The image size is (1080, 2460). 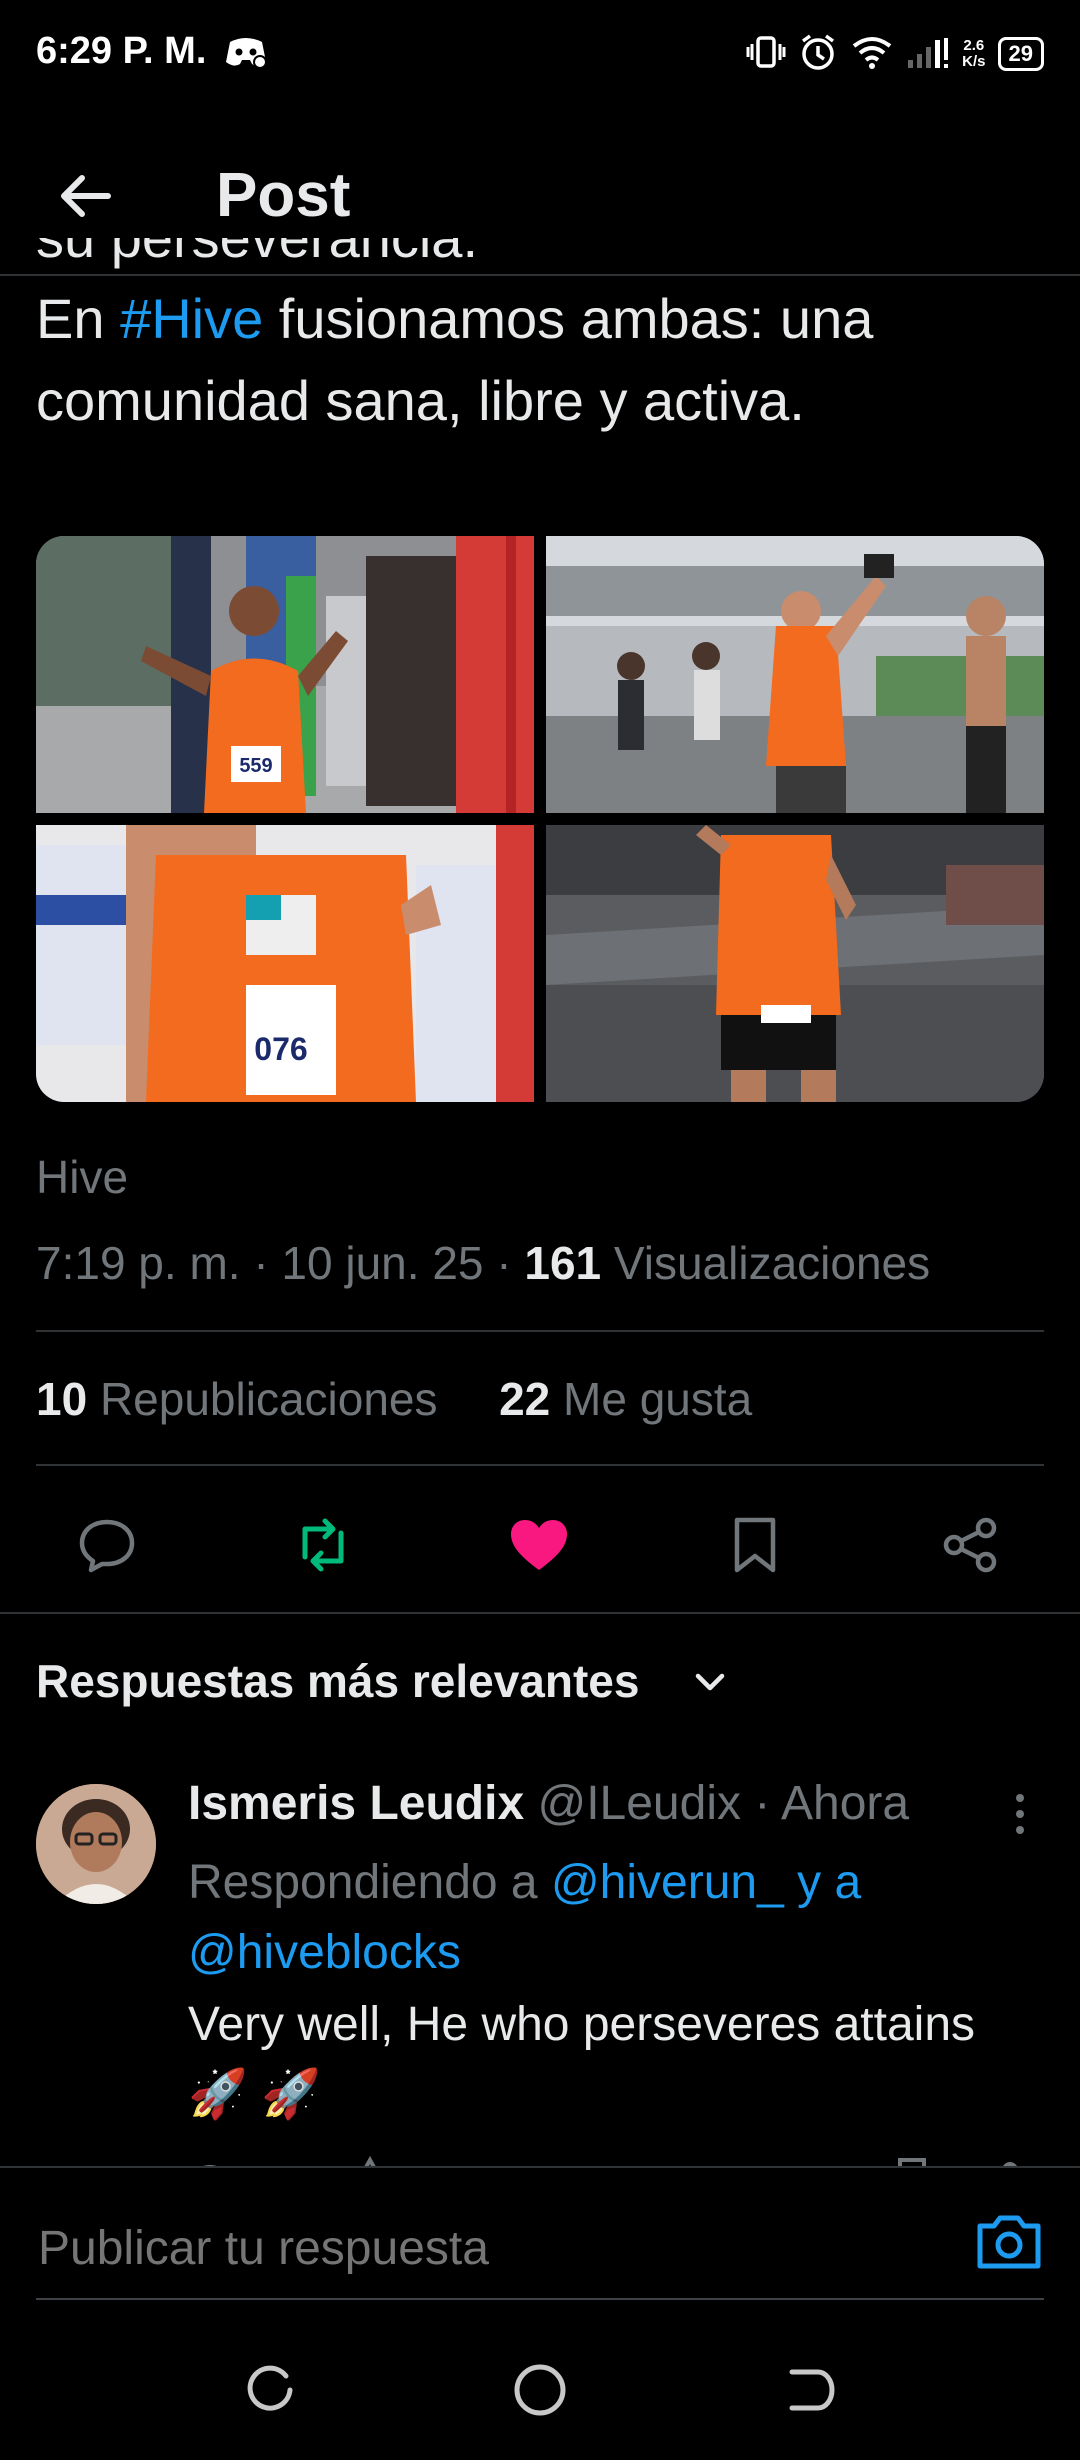 What do you see at coordinates (356, 1803) in the screenshot?
I see `reply-author-name: Ismeris Leudix` at bounding box center [356, 1803].